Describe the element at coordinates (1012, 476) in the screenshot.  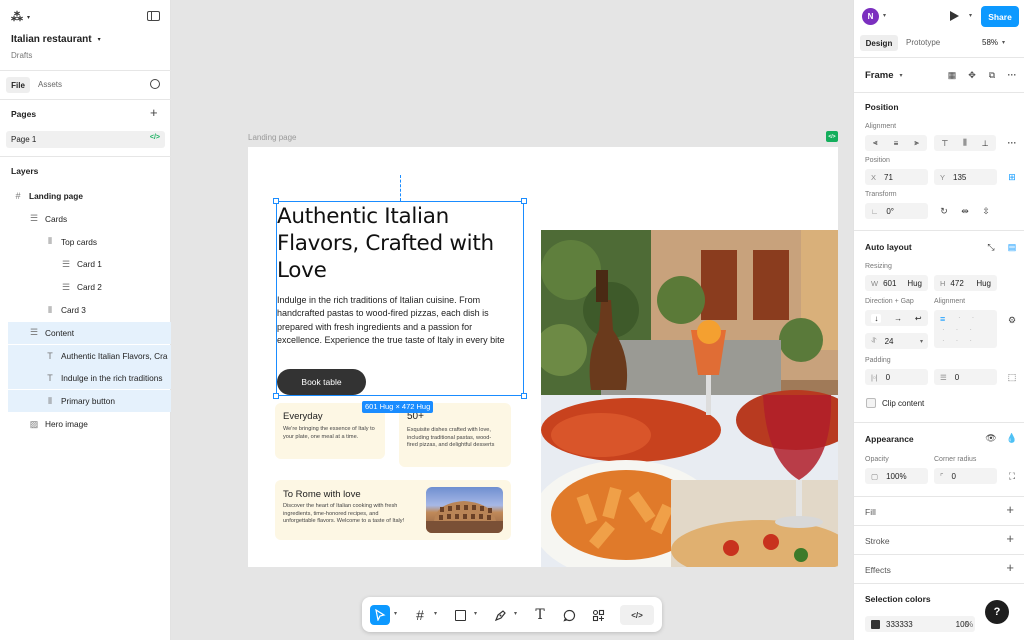
I see `individual-corners-icon: ⛶` at that location.